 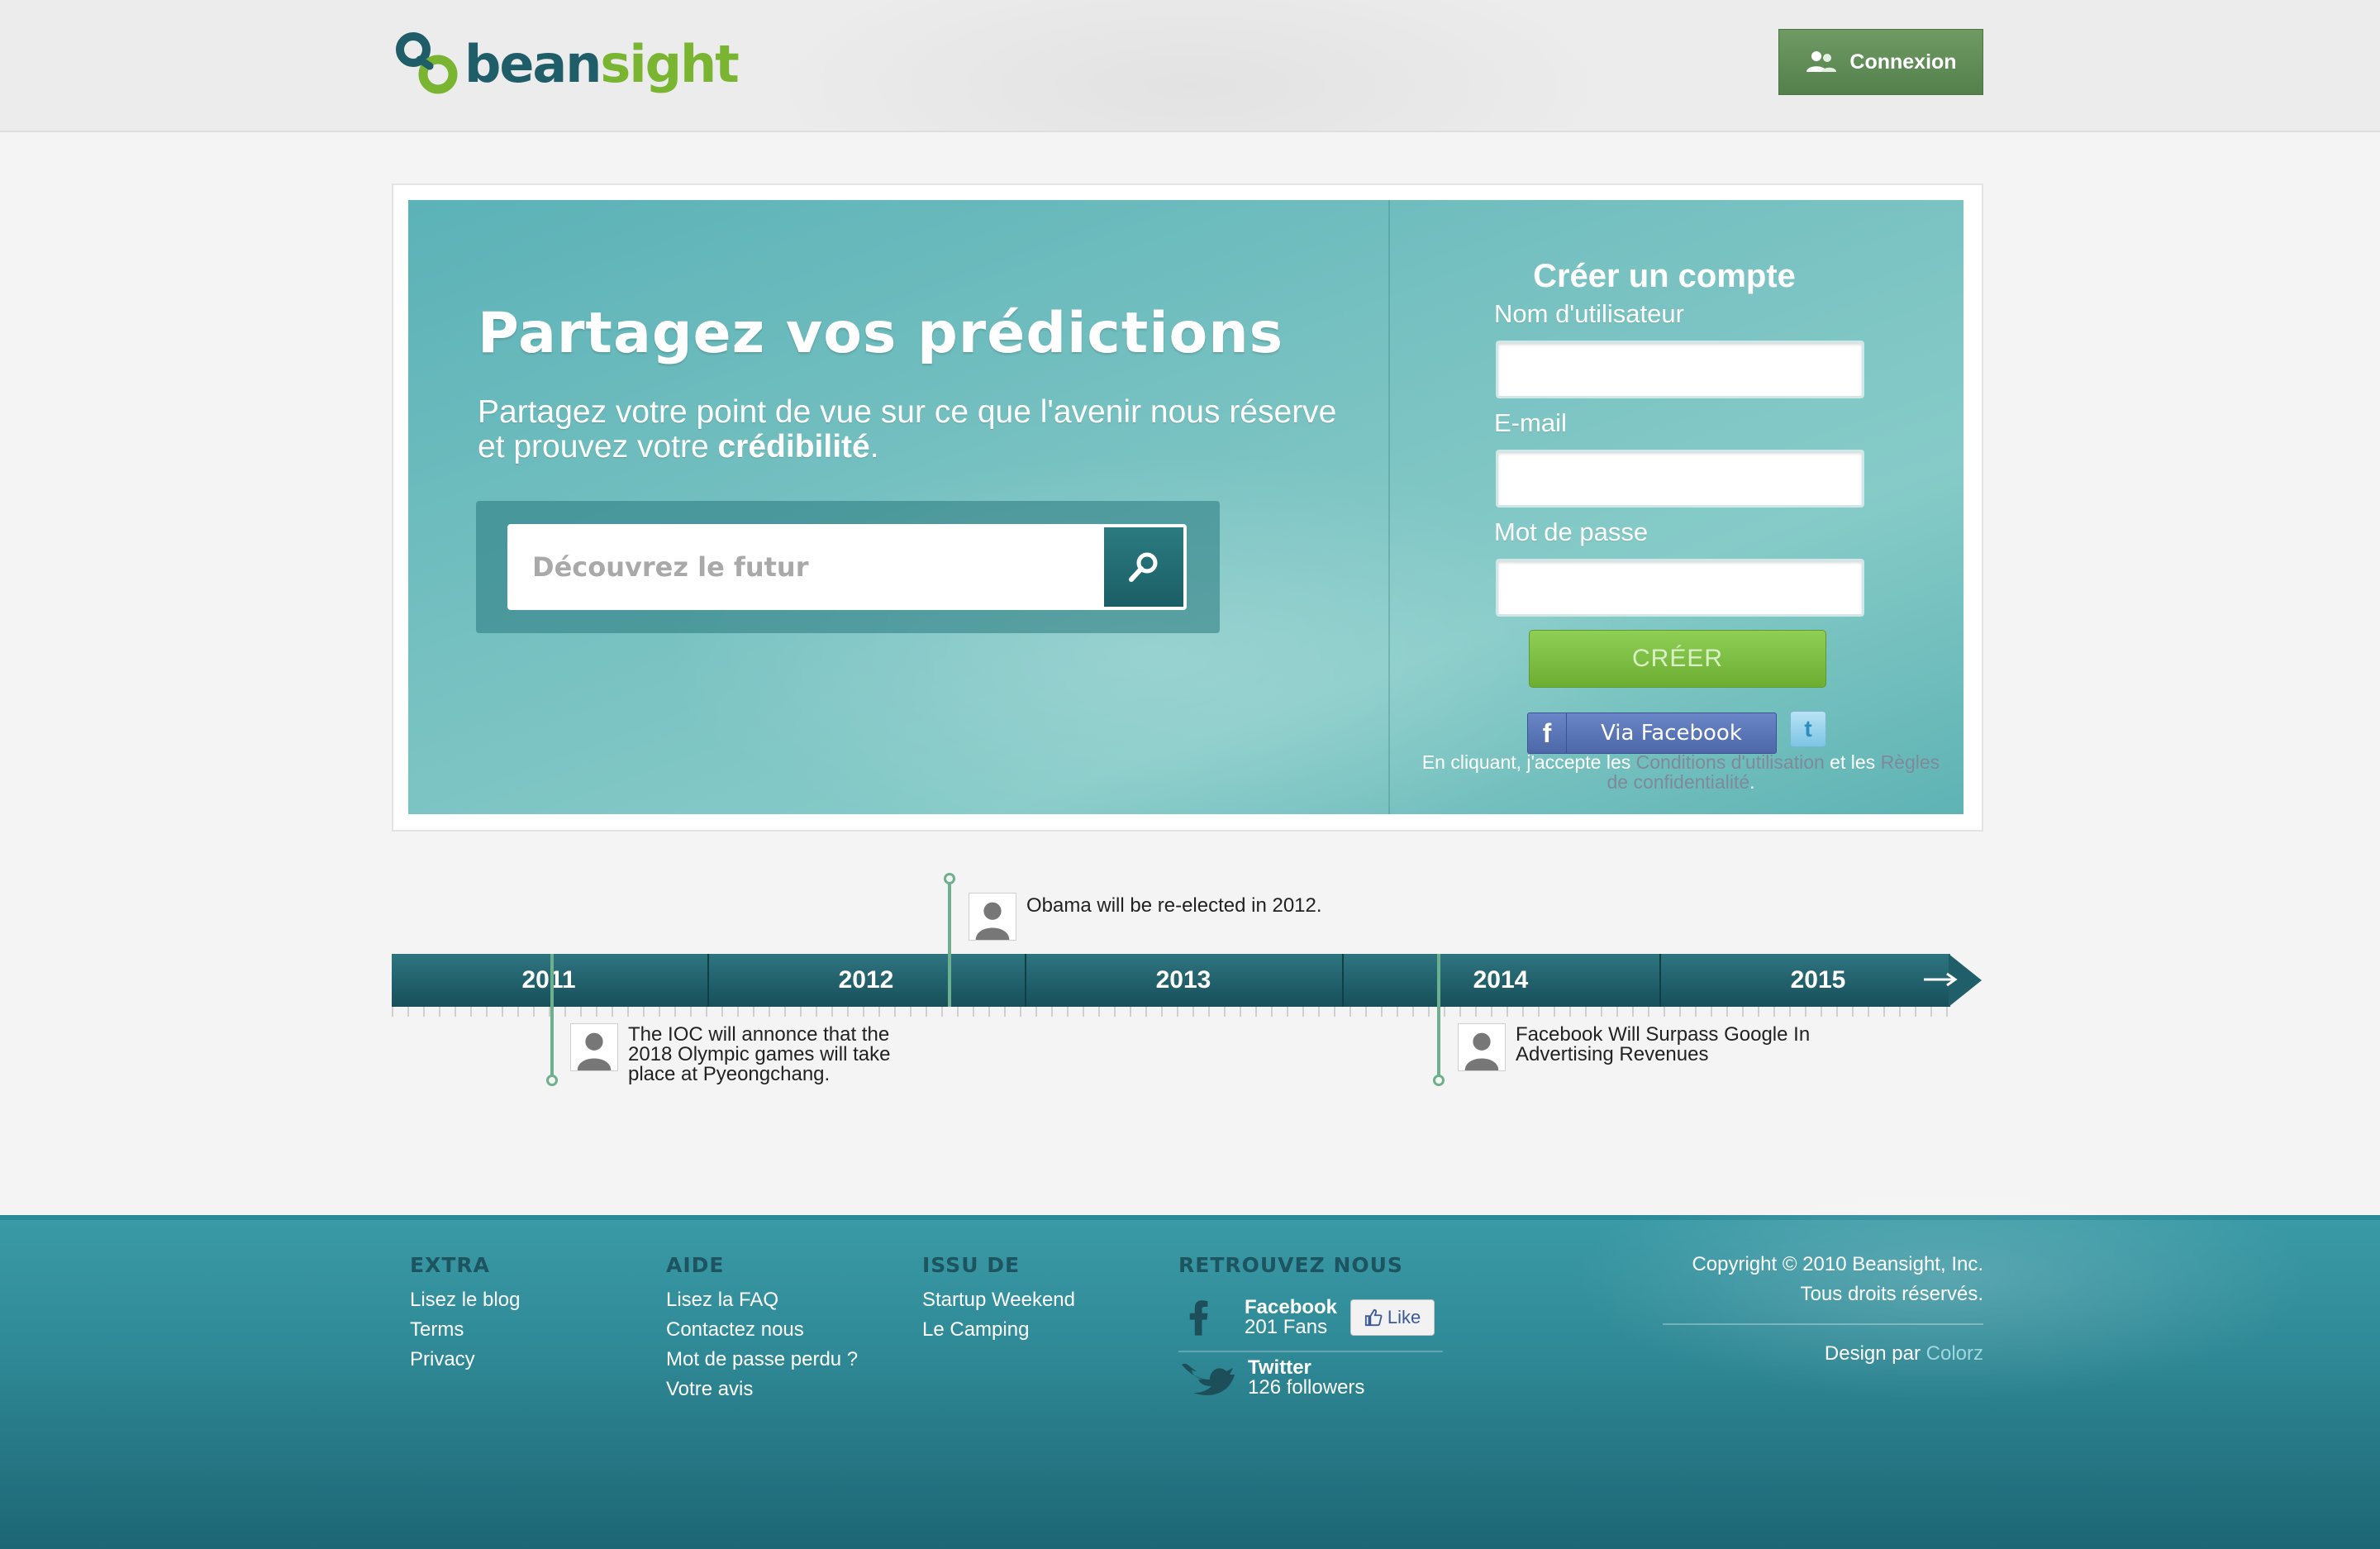 I want to click on footer-col-extra: EXTRA Lisez le blog Terms Privacy, so click(x=465, y=1314).